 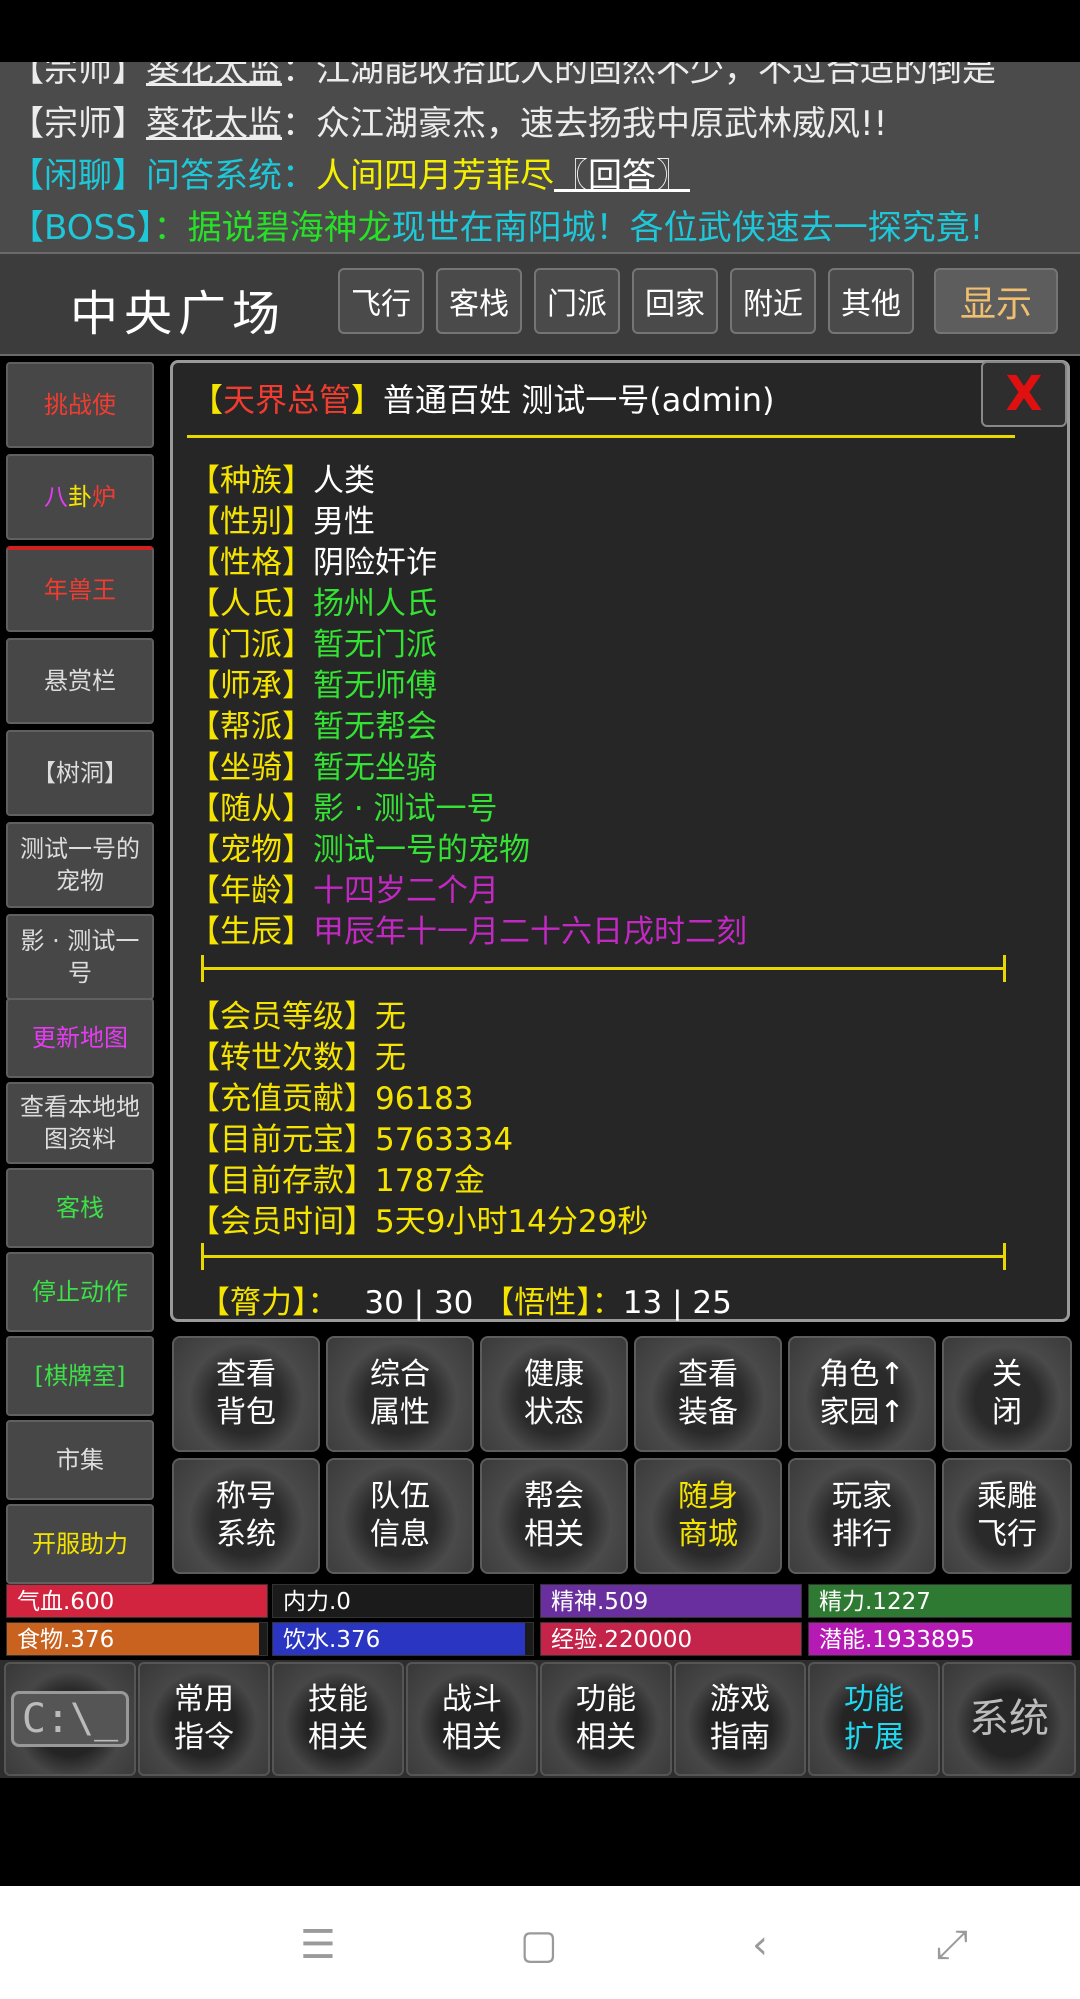 What do you see at coordinates (862, 1394) in the screenshot?
I see `role-home-button: 角色↑ 家园↑` at bounding box center [862, 1394].